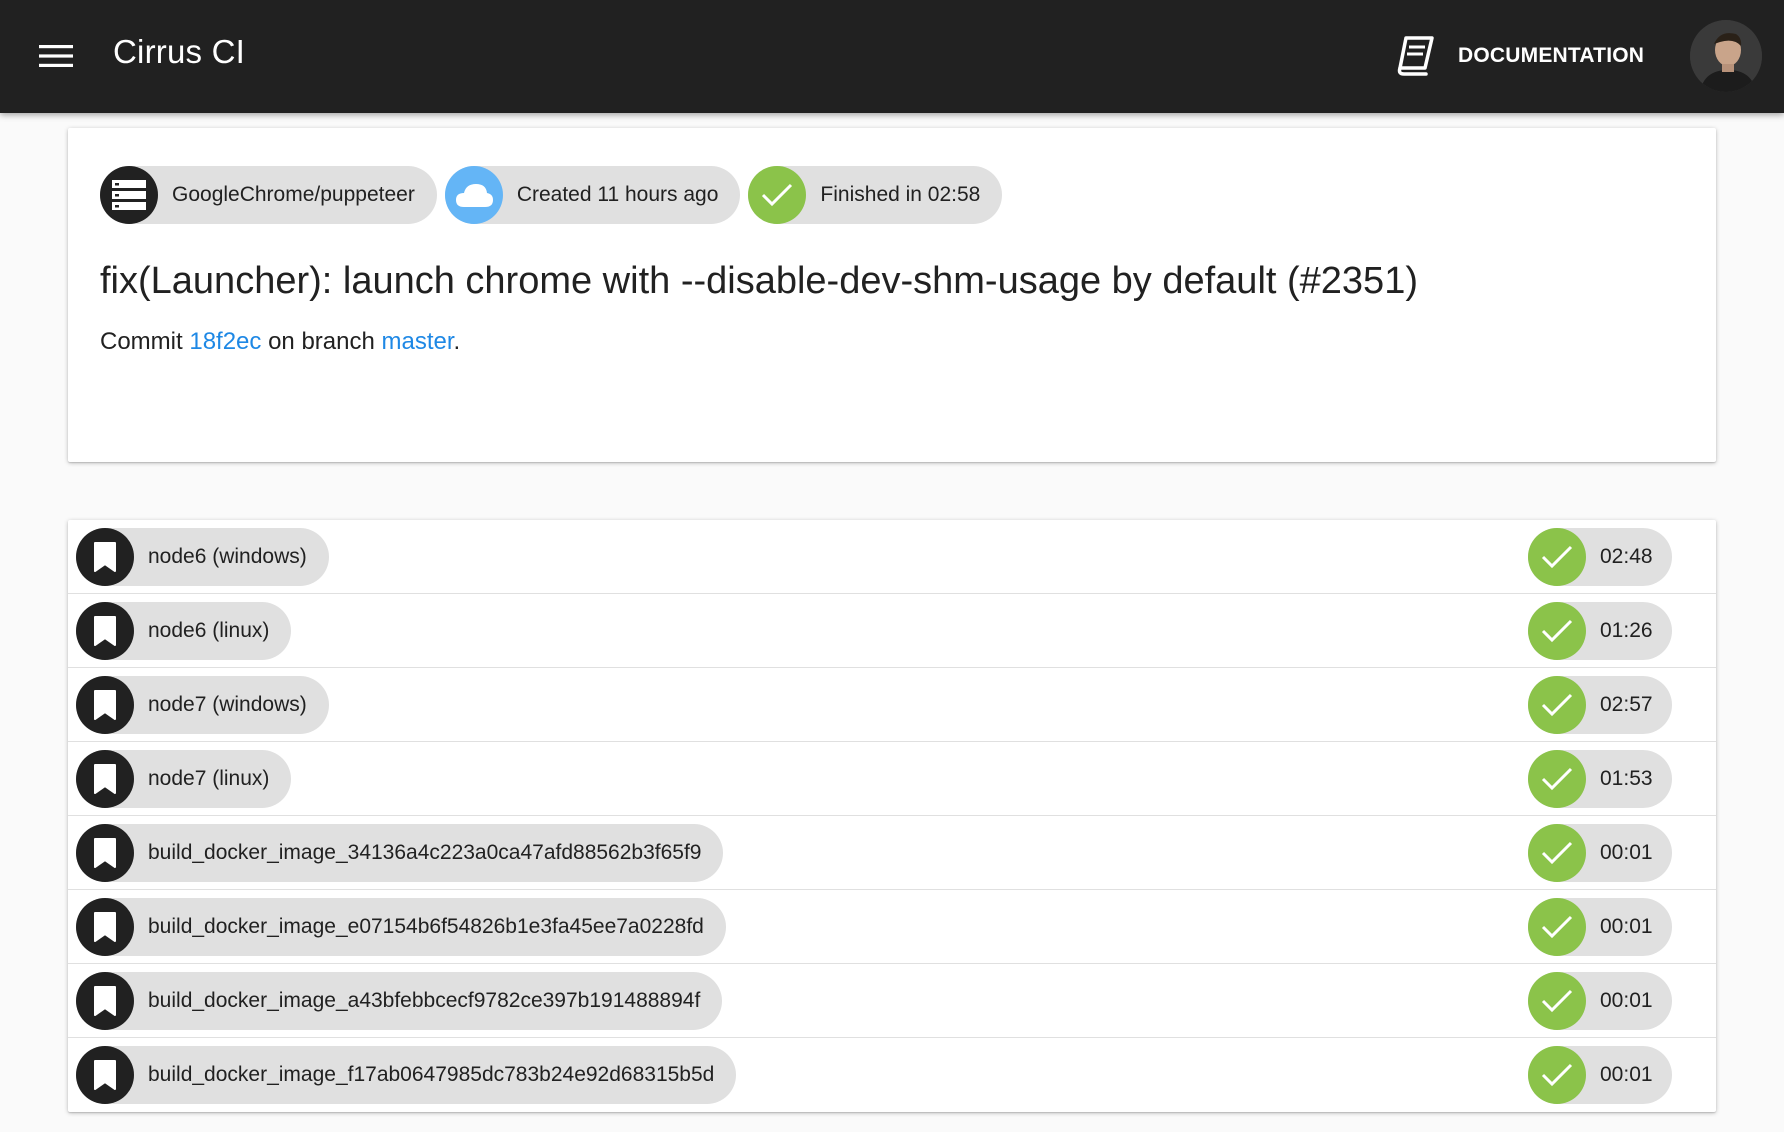 Image resolution: width=1784 pixels, height=1132 pixels. Describe the element at coordinates (1626, 630) in the screenshot. I see `task-duration: 01:26` at that location.